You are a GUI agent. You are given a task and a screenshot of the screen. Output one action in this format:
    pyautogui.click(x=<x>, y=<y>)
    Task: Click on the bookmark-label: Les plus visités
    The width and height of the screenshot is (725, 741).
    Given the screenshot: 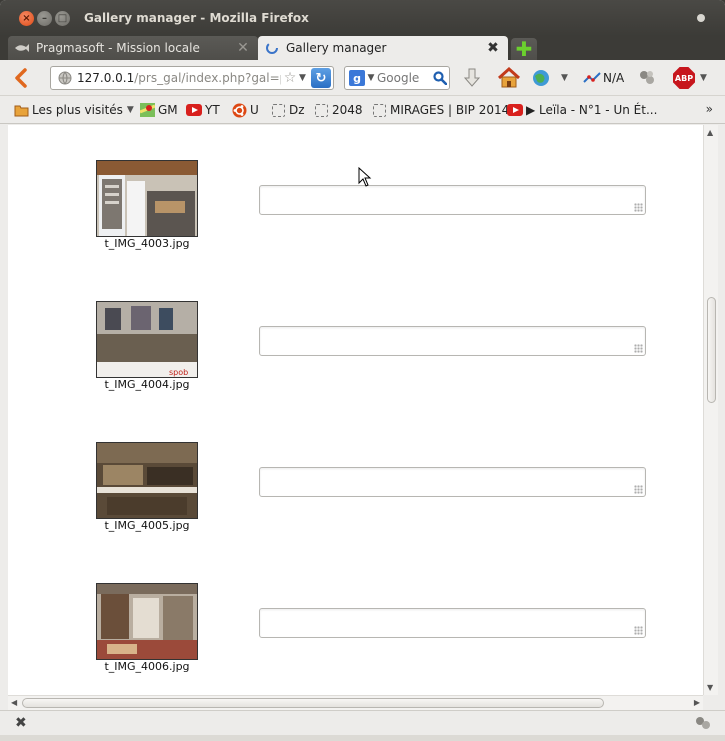 What is the action you would take?
    pyautogui.click(x=77, y=110)
    